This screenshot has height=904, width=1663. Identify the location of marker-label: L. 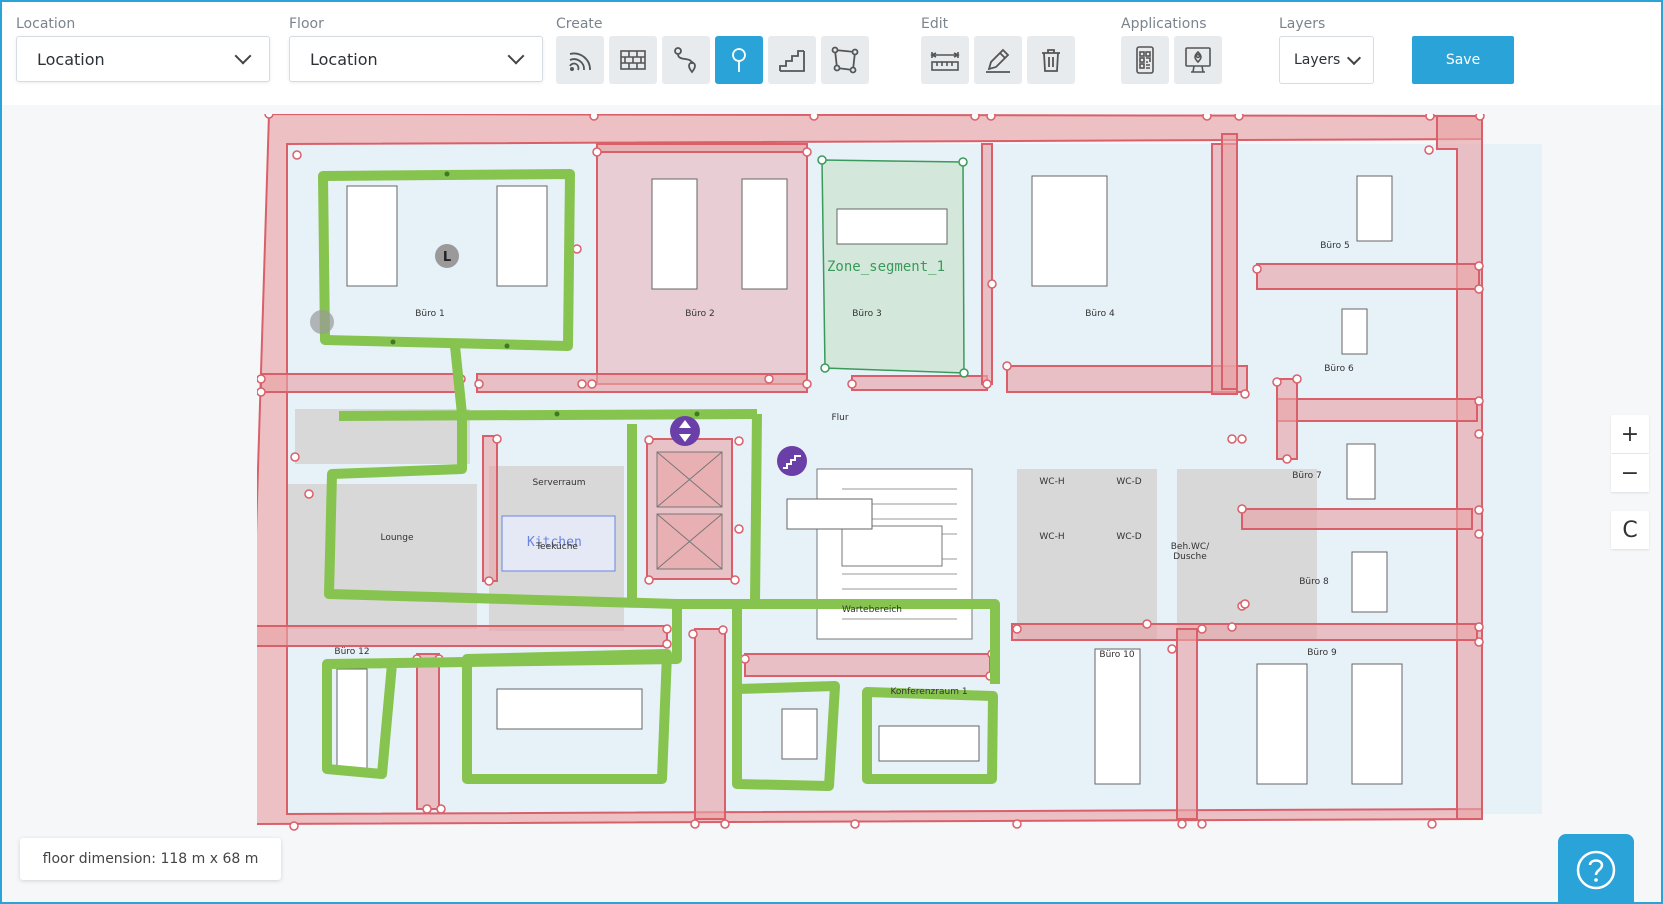
(447, 257).